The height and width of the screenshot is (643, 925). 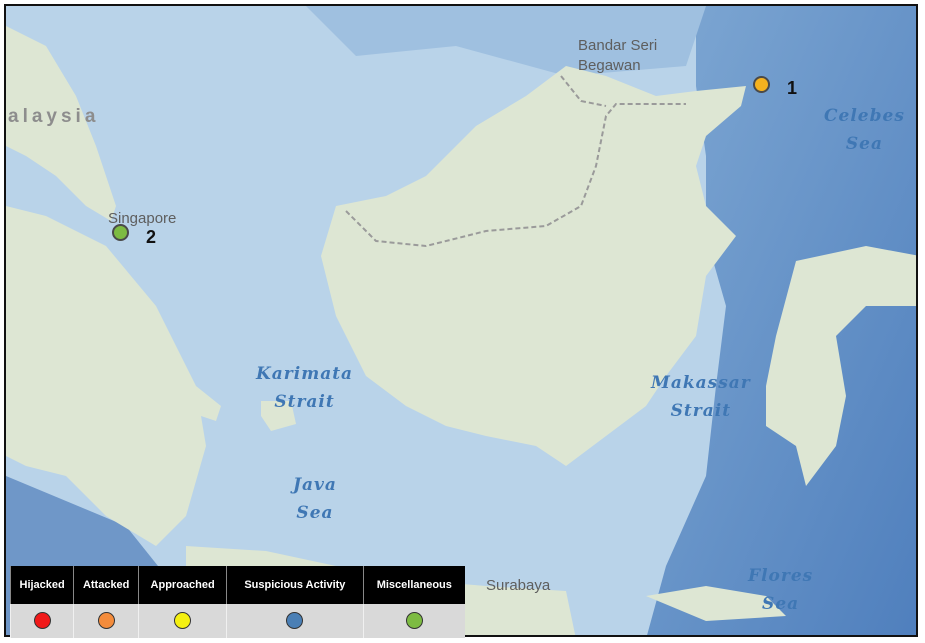 What do you see at coordinates (41, 585) in the screenshot?
I see `legend-label-hijacked: Hijacked` at bounding box center [41, 585].